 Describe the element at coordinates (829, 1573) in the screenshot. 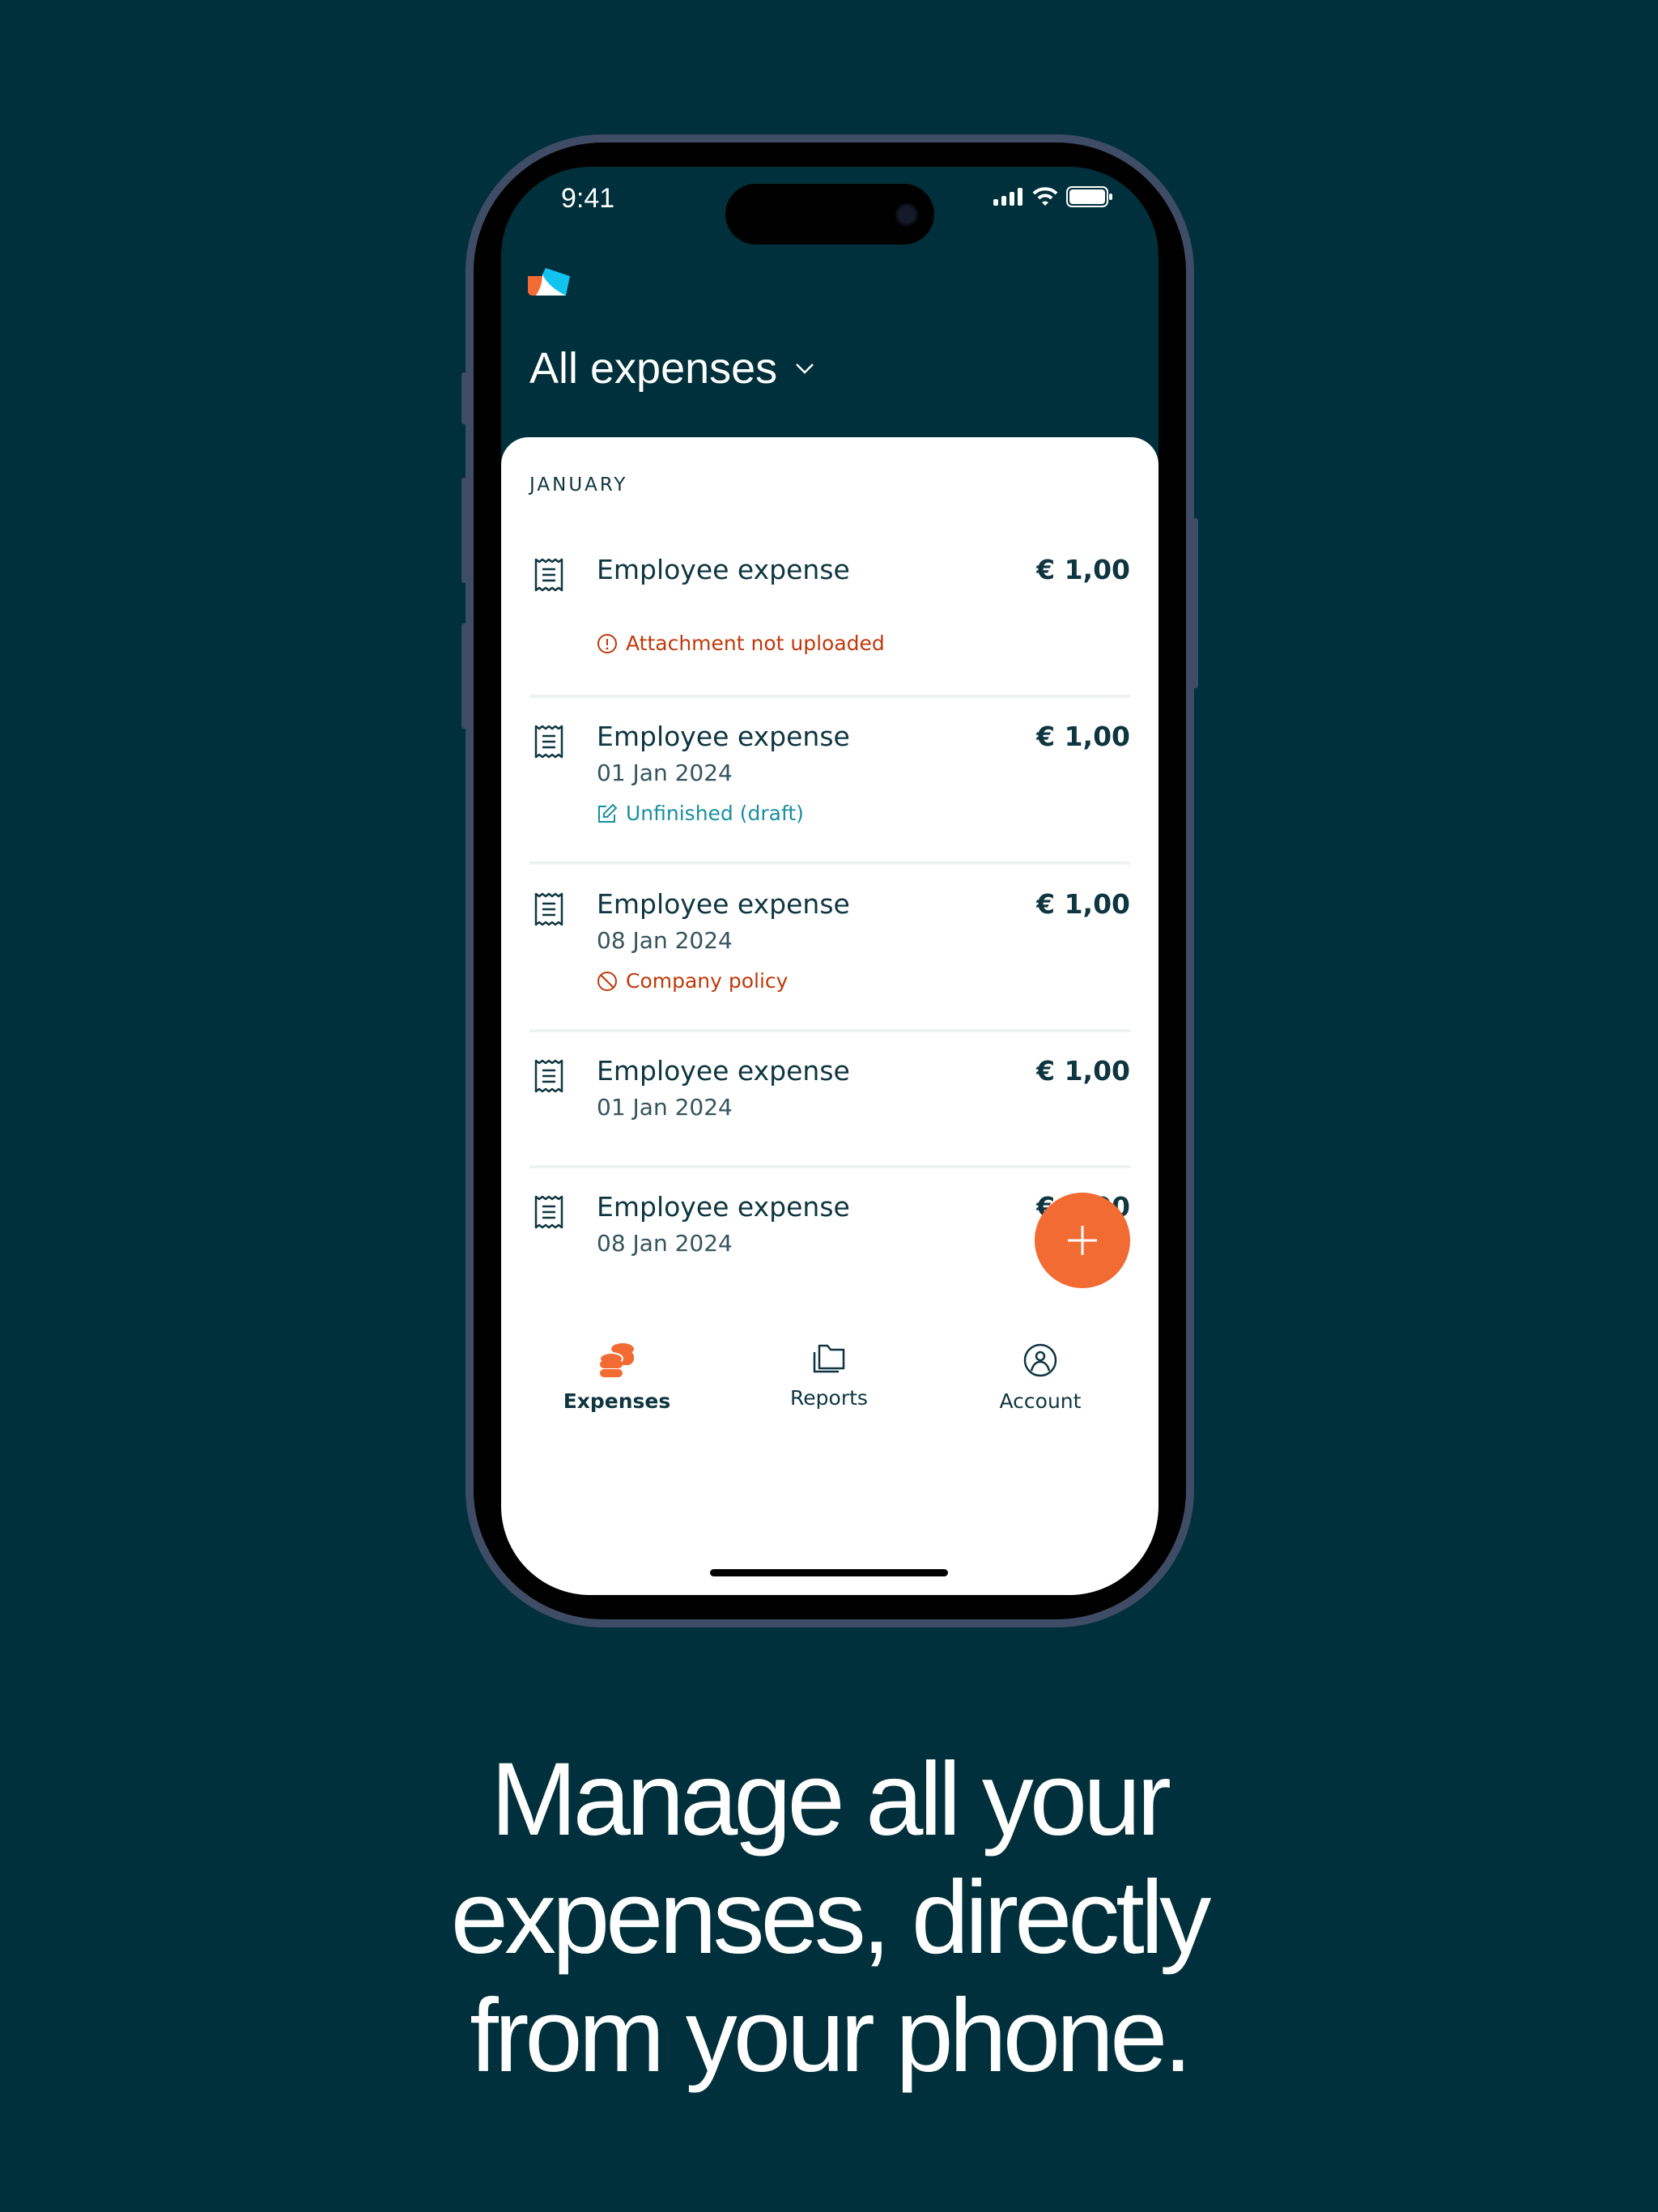

I see `home-indicator` at that location.